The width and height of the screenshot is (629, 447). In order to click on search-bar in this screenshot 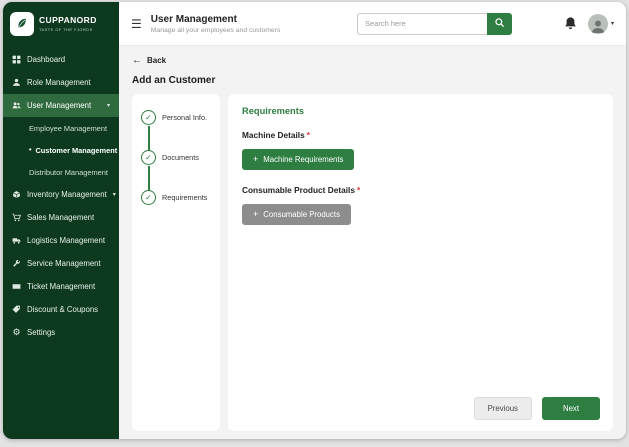, I will do `click(434, 23)`.